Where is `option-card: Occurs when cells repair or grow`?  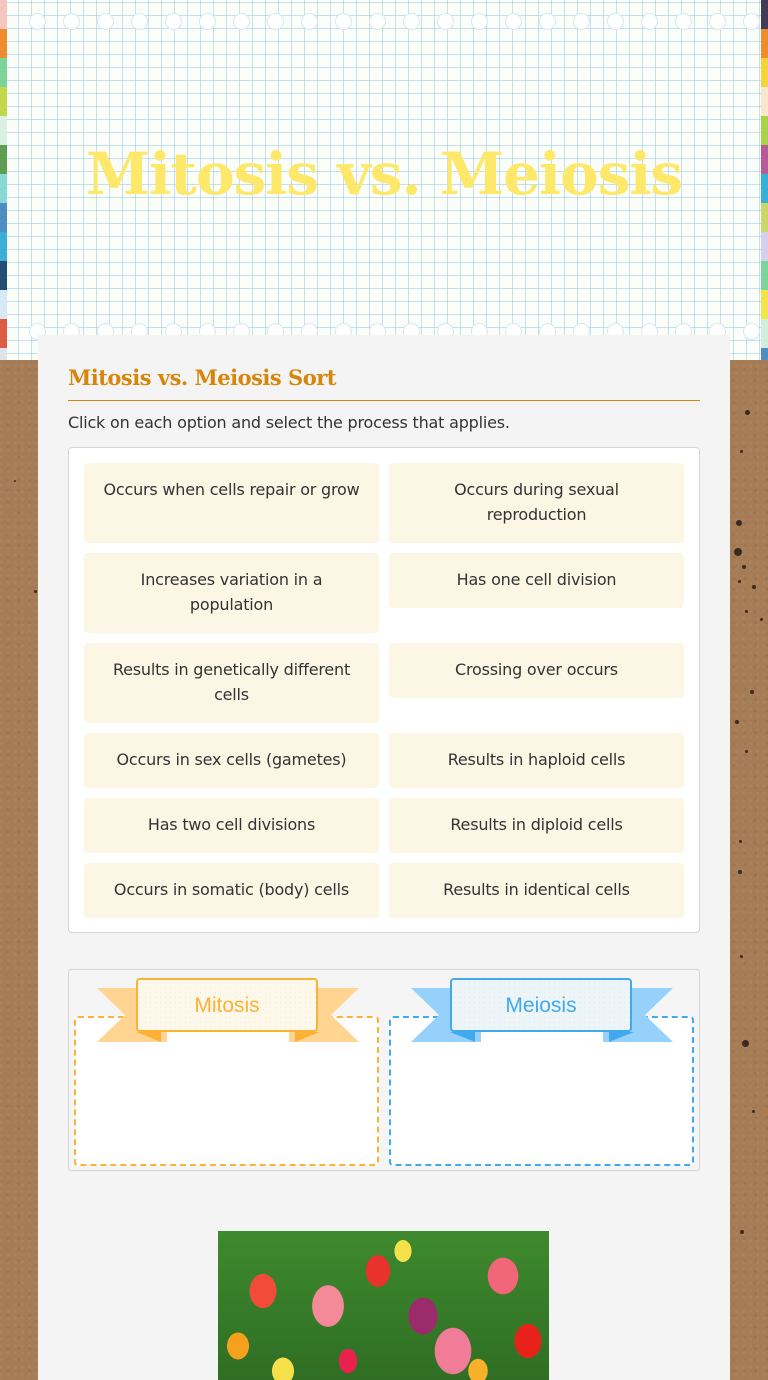 option-card: Occurs when cells repair or grow is located at coordinates (231, 503).